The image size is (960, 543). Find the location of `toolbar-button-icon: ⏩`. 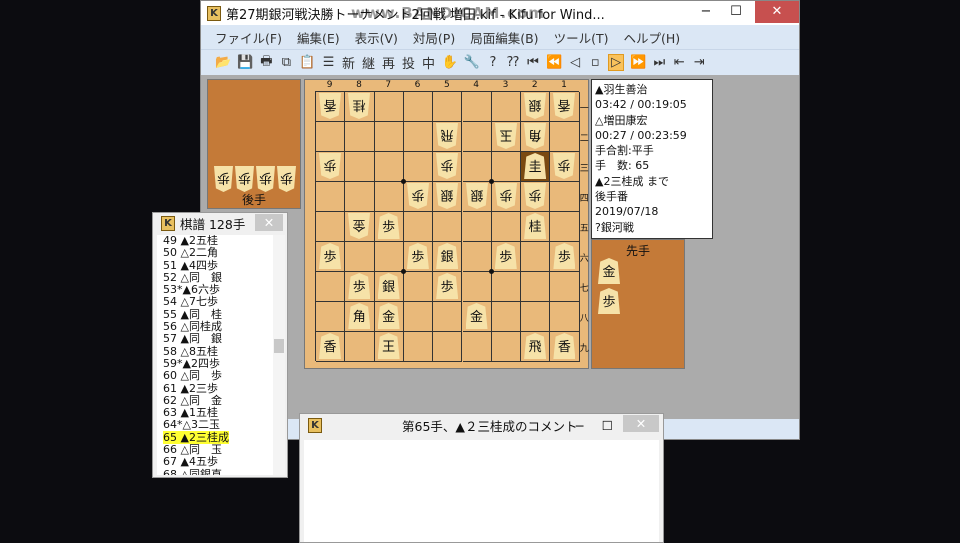

toolbar-button-icon: ⏩ is located at coordinates (638, 62).